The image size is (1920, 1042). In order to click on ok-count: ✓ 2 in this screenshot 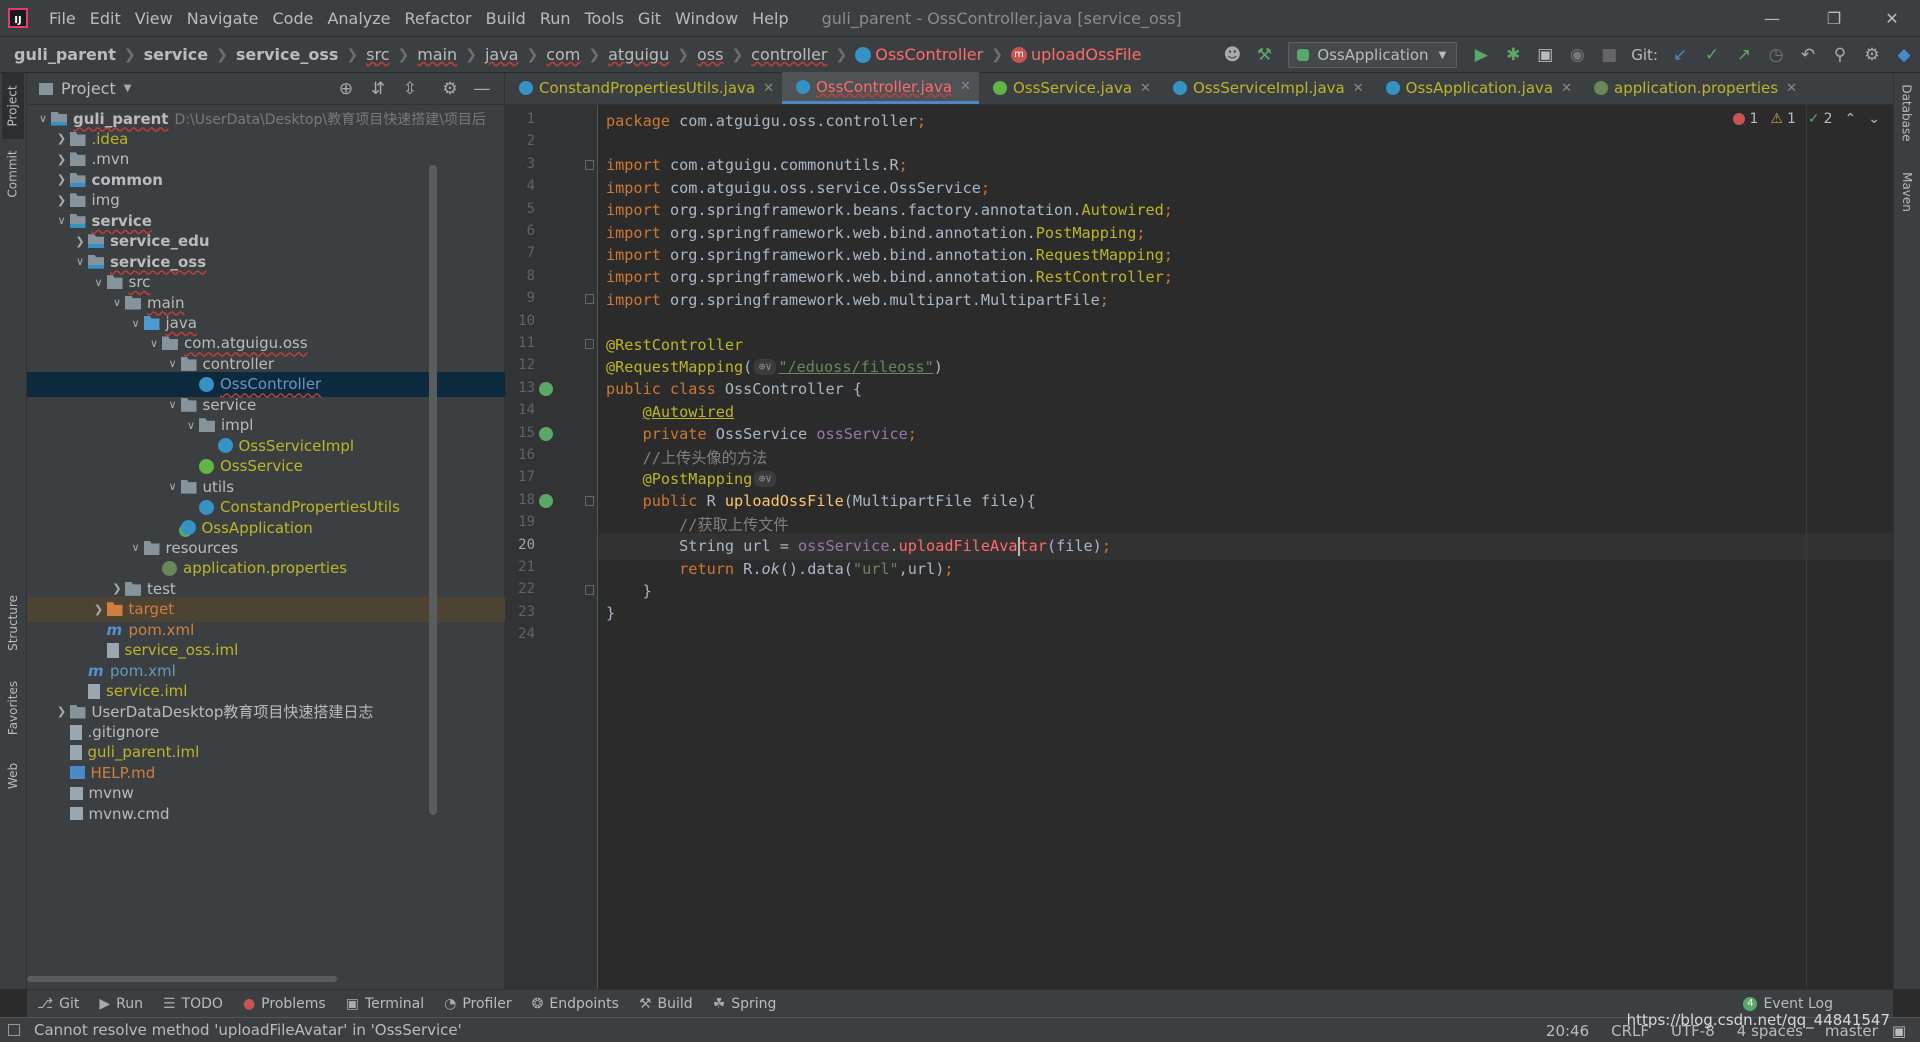, I will do `click(1820, 119)`.